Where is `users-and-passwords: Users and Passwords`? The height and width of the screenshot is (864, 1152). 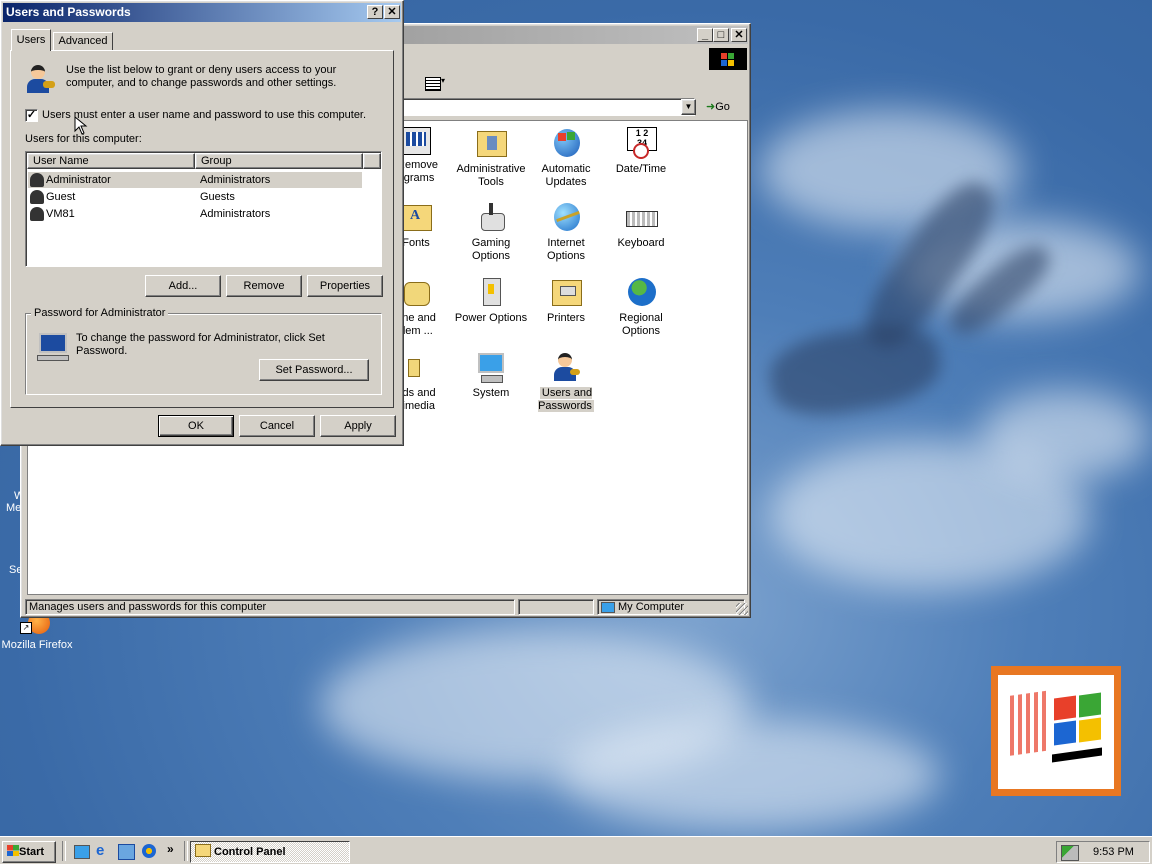
users-and-passwords: Users and Passwords is located at coordinates (566, 382).